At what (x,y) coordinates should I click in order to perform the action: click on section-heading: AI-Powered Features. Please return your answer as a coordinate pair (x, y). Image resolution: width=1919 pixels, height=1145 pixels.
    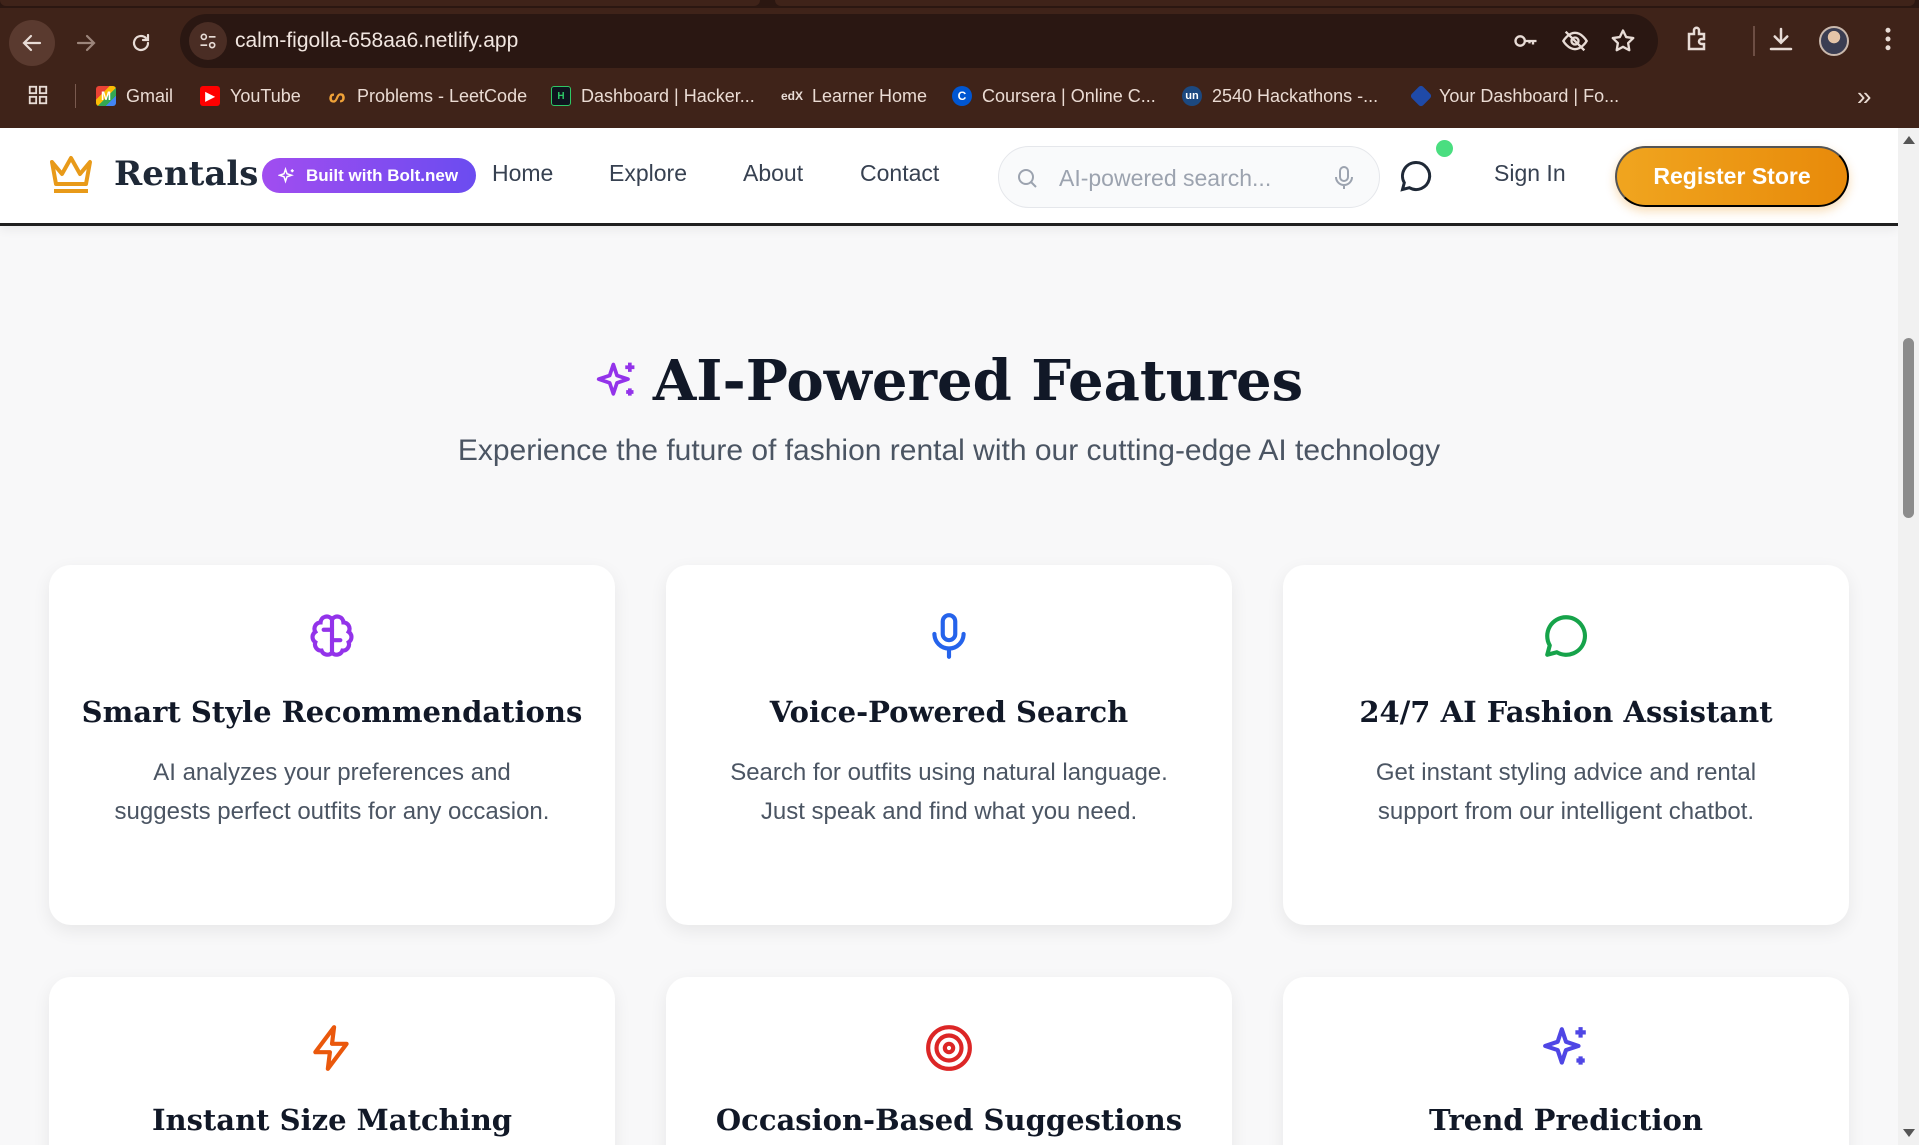
    Looking at the image, I should click on (949, 381).